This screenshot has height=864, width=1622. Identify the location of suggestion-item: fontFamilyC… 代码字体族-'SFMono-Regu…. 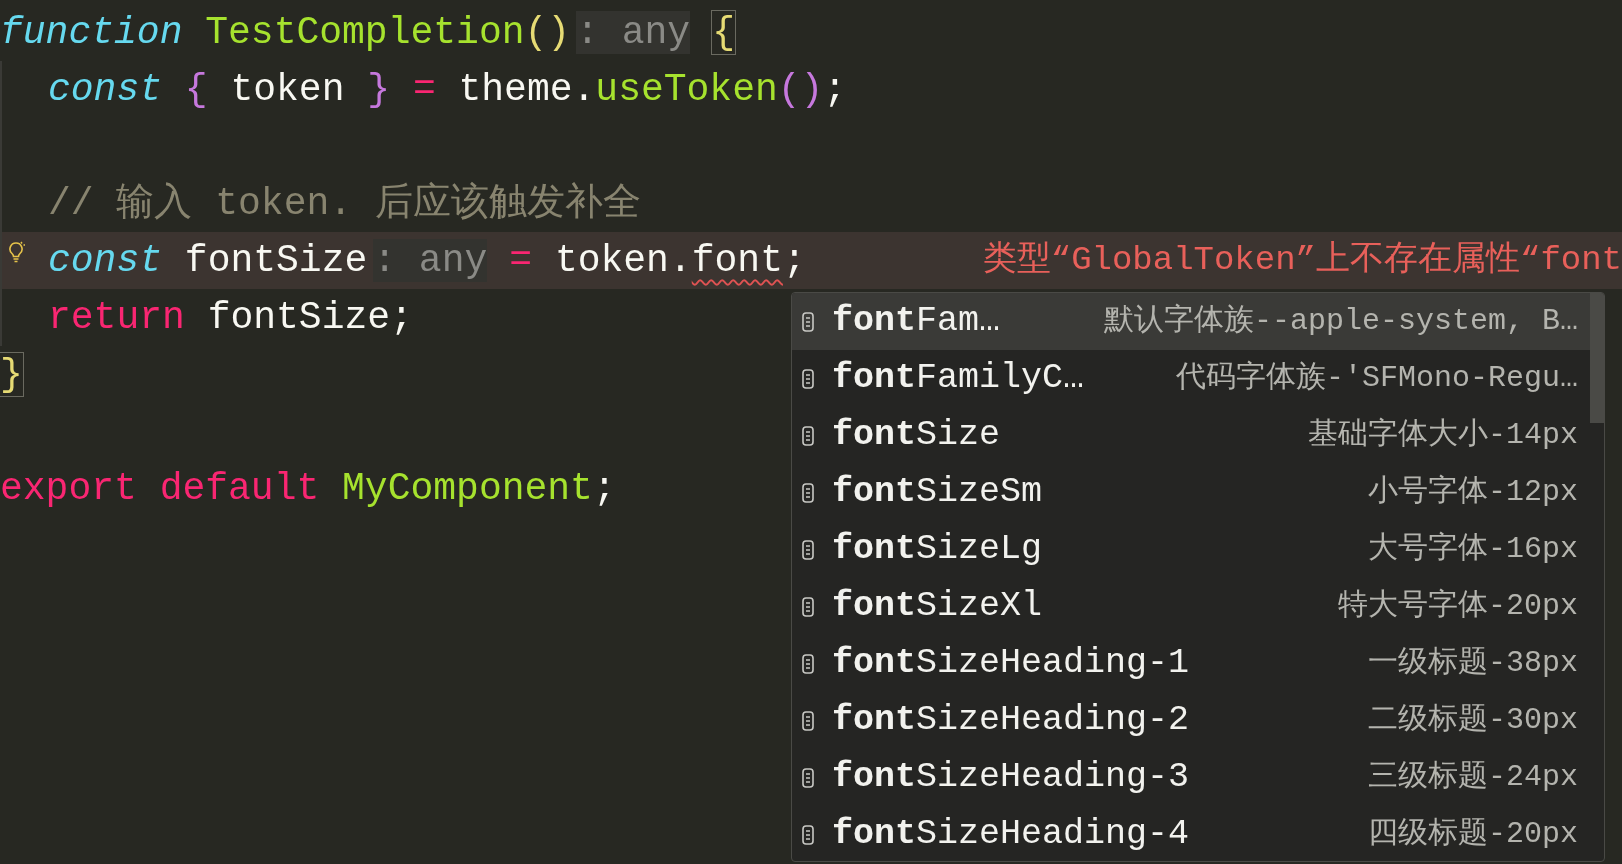
(1198, 378).